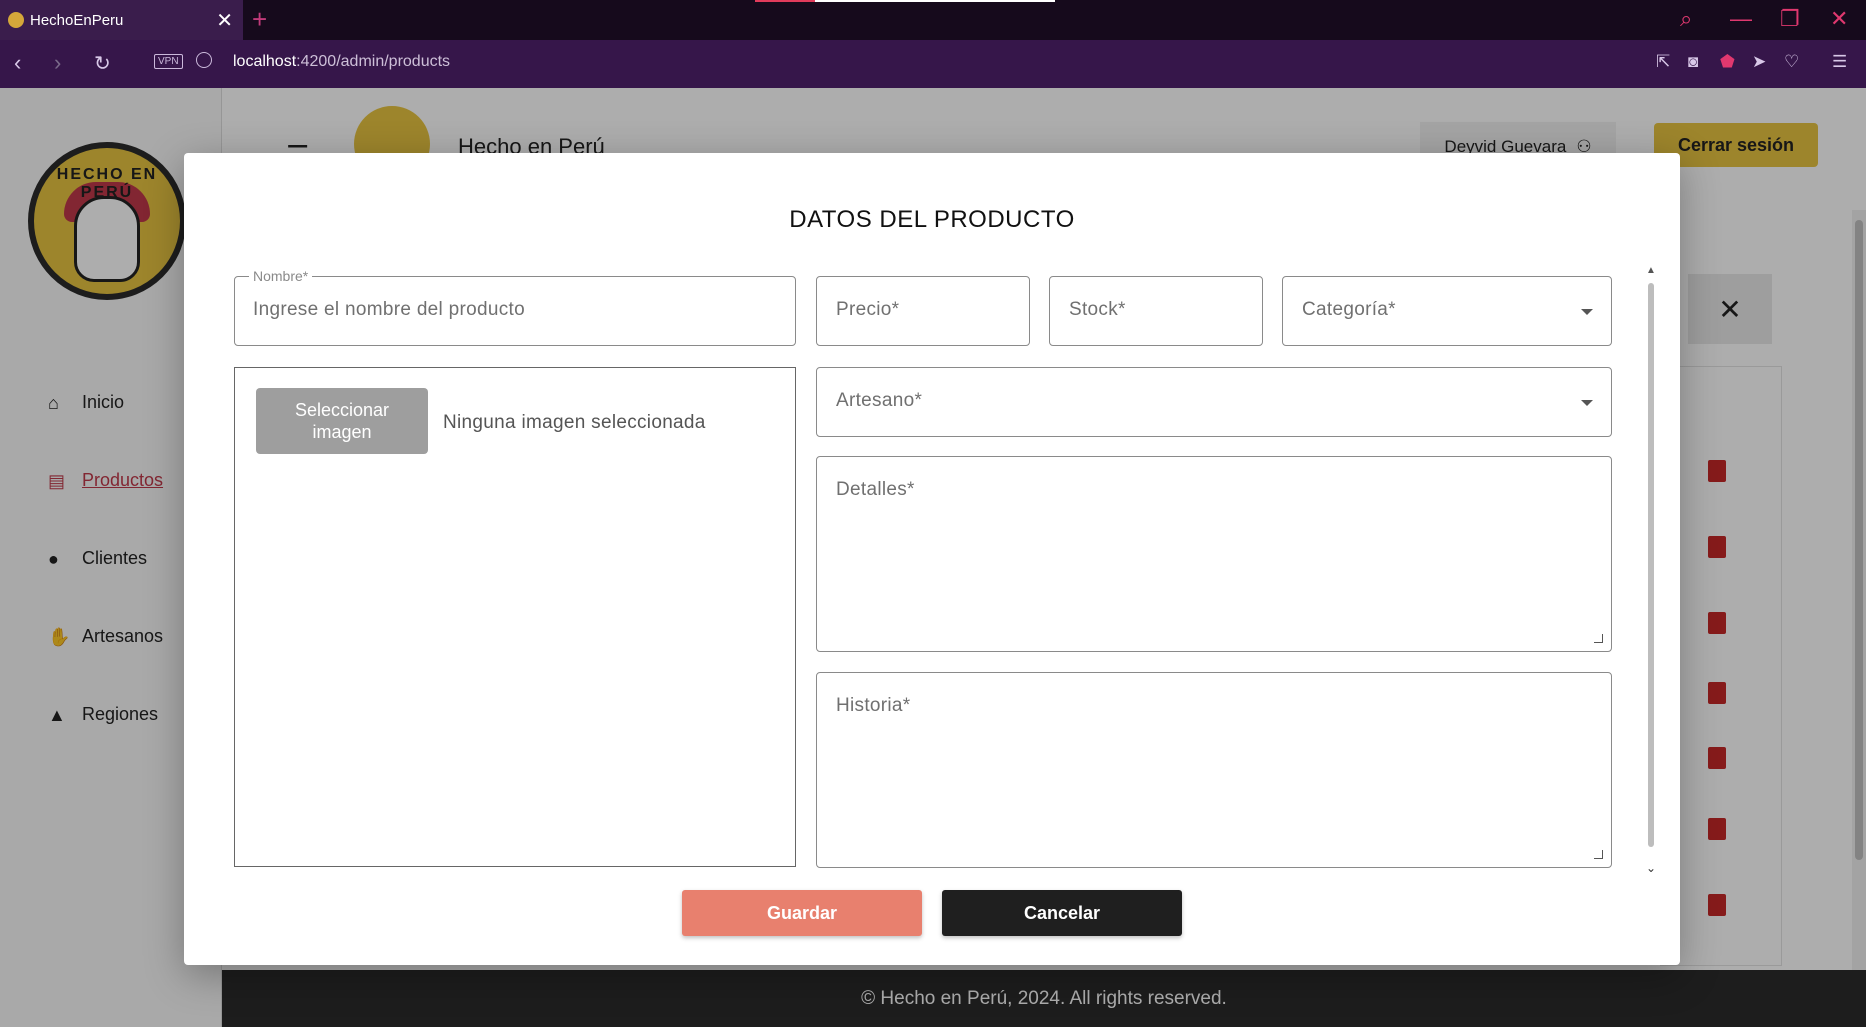  Describe the element at coordinates (868, 309) in the screenshot. I see `precio-label: Precio*` at that location.